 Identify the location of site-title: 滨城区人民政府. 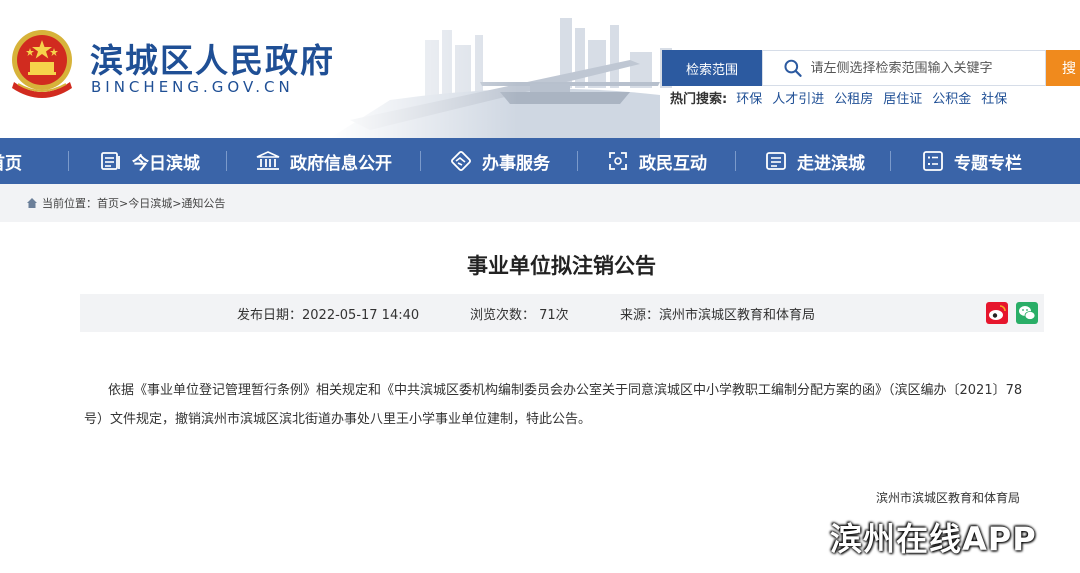
(212, 58).